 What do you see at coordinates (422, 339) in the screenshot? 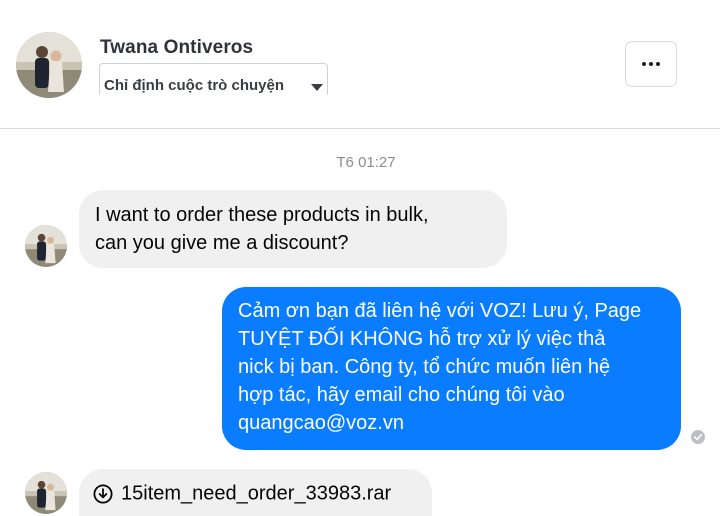
I see `message-text-line: TUYỆT ĐỐI KHÔNG hỗ trợ xử lý việc thả` at bounding box center [422, 339].